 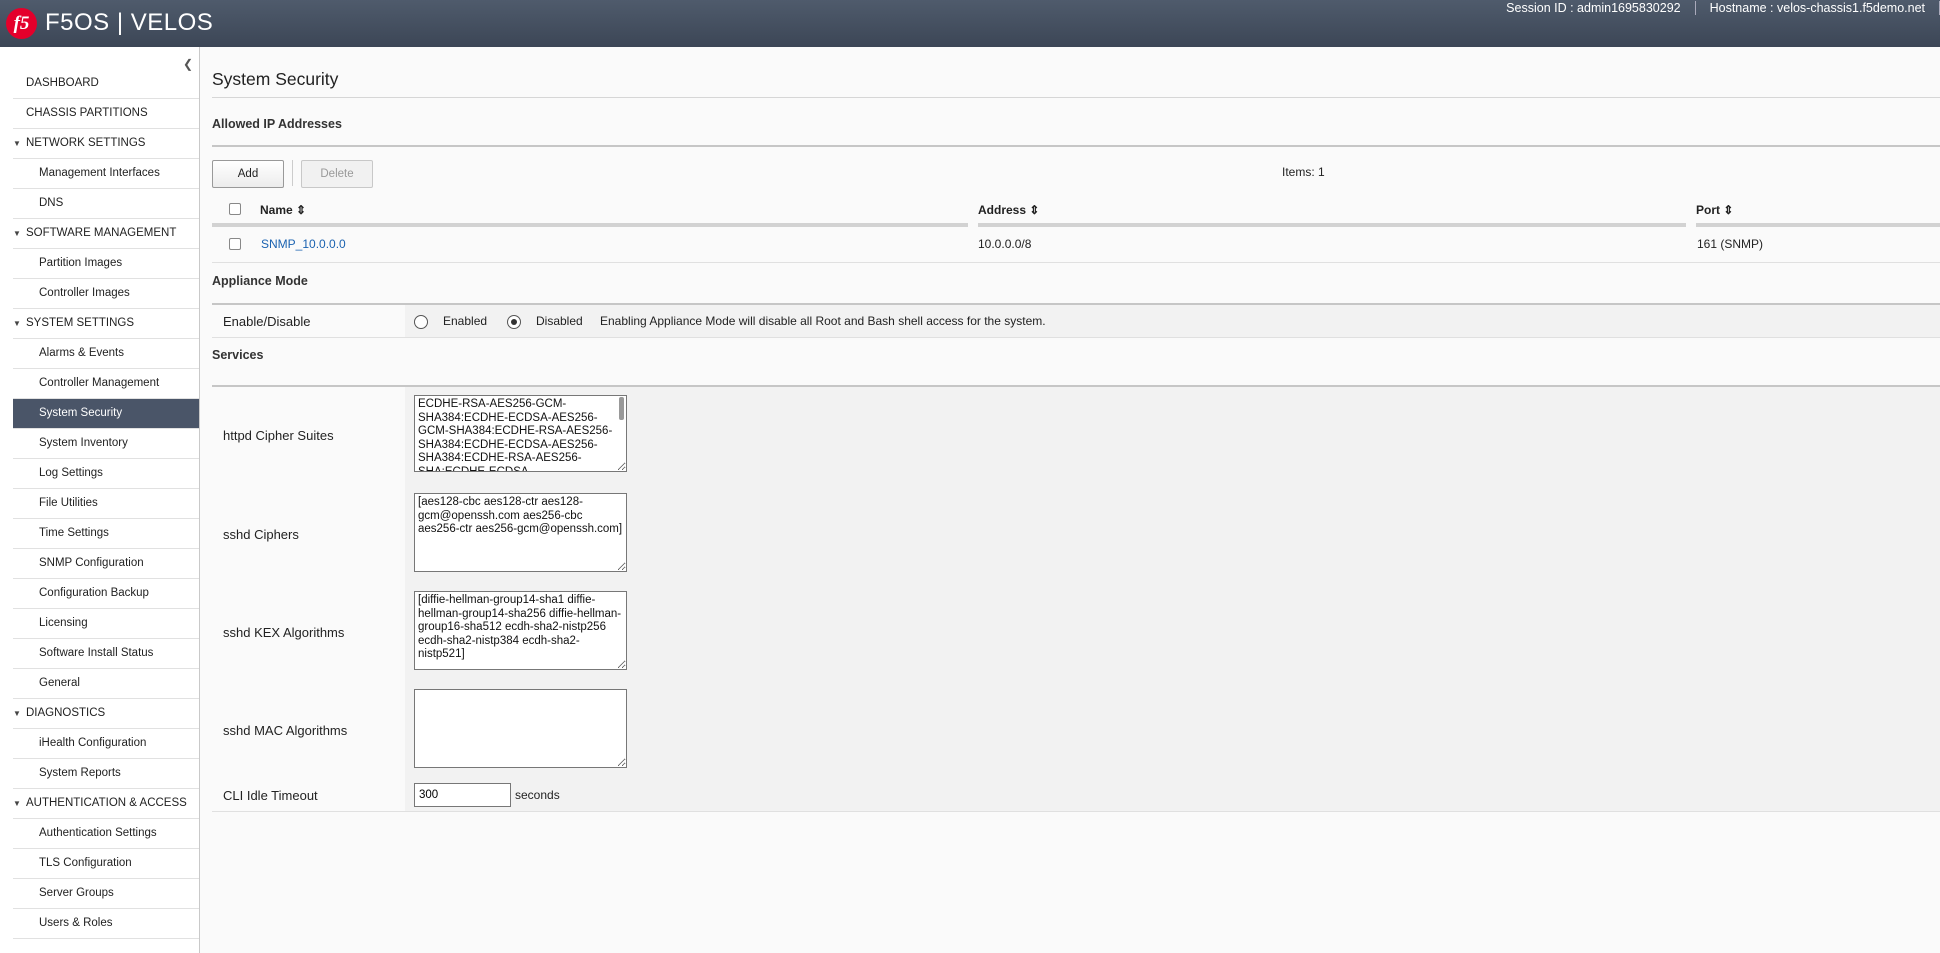 I want to click on row-checkbox, so click(x=235, y=244).